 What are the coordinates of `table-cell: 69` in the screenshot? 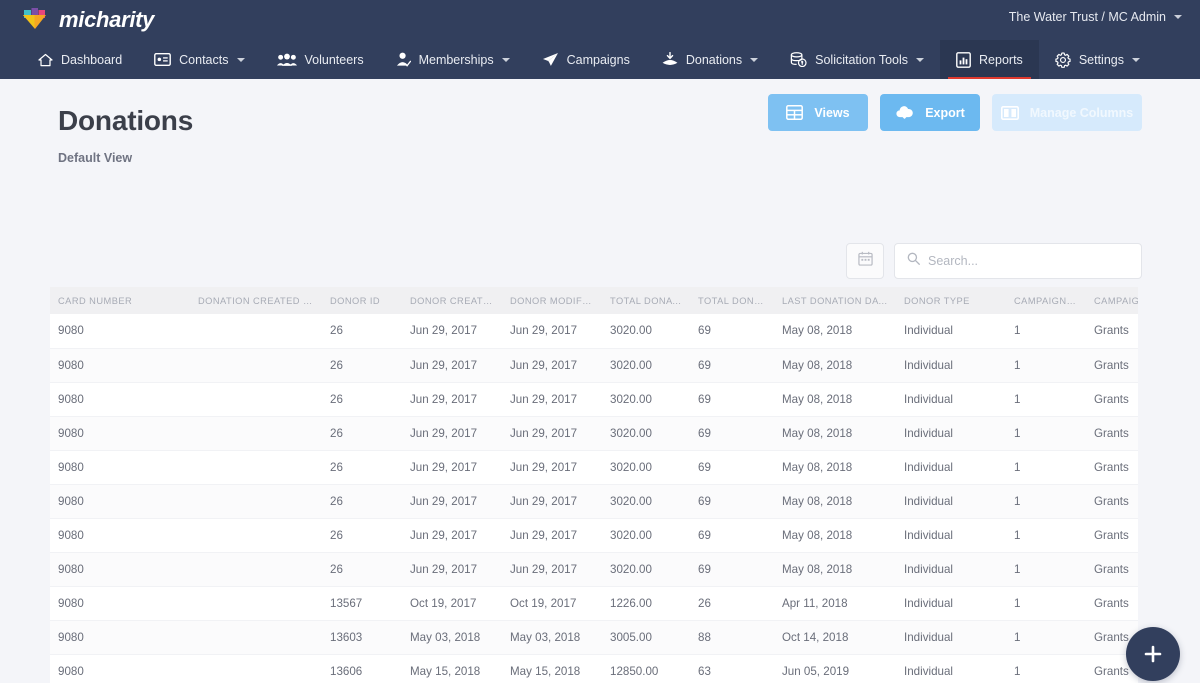 It's located at (732, 399).